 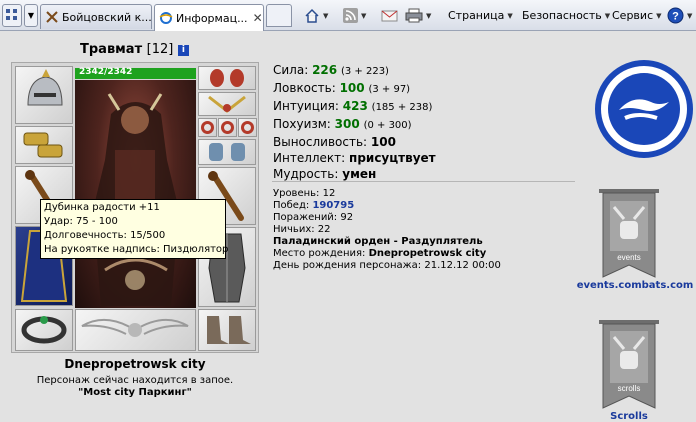 What do you see at coordinates (12, 15) in the screenshot?
I see `quick-tabs-button` at bounding box center [12, 15].